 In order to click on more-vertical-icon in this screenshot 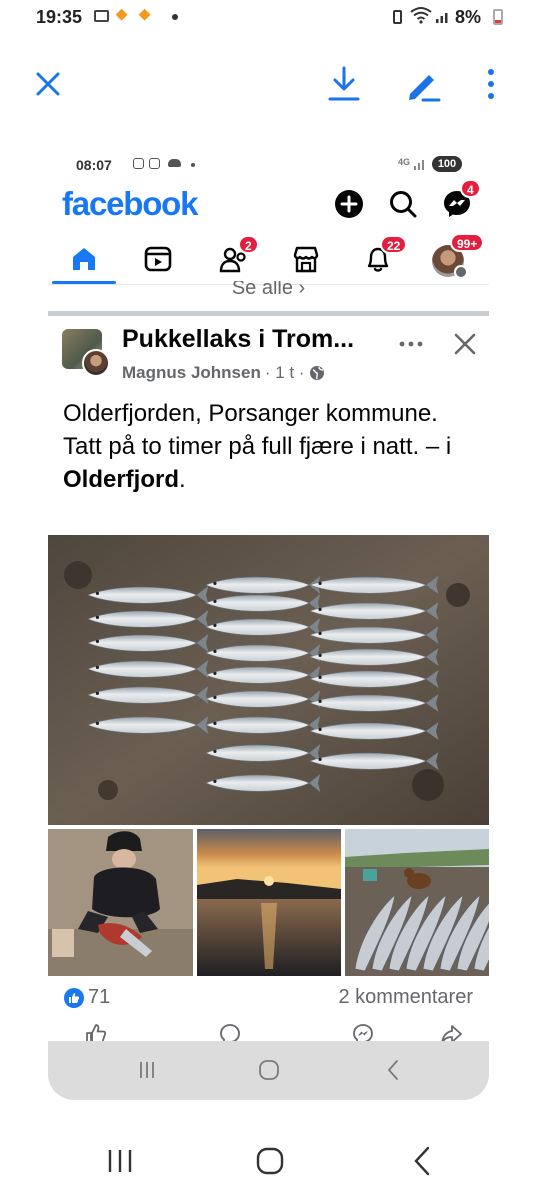, I will do `click(491, 84)`.